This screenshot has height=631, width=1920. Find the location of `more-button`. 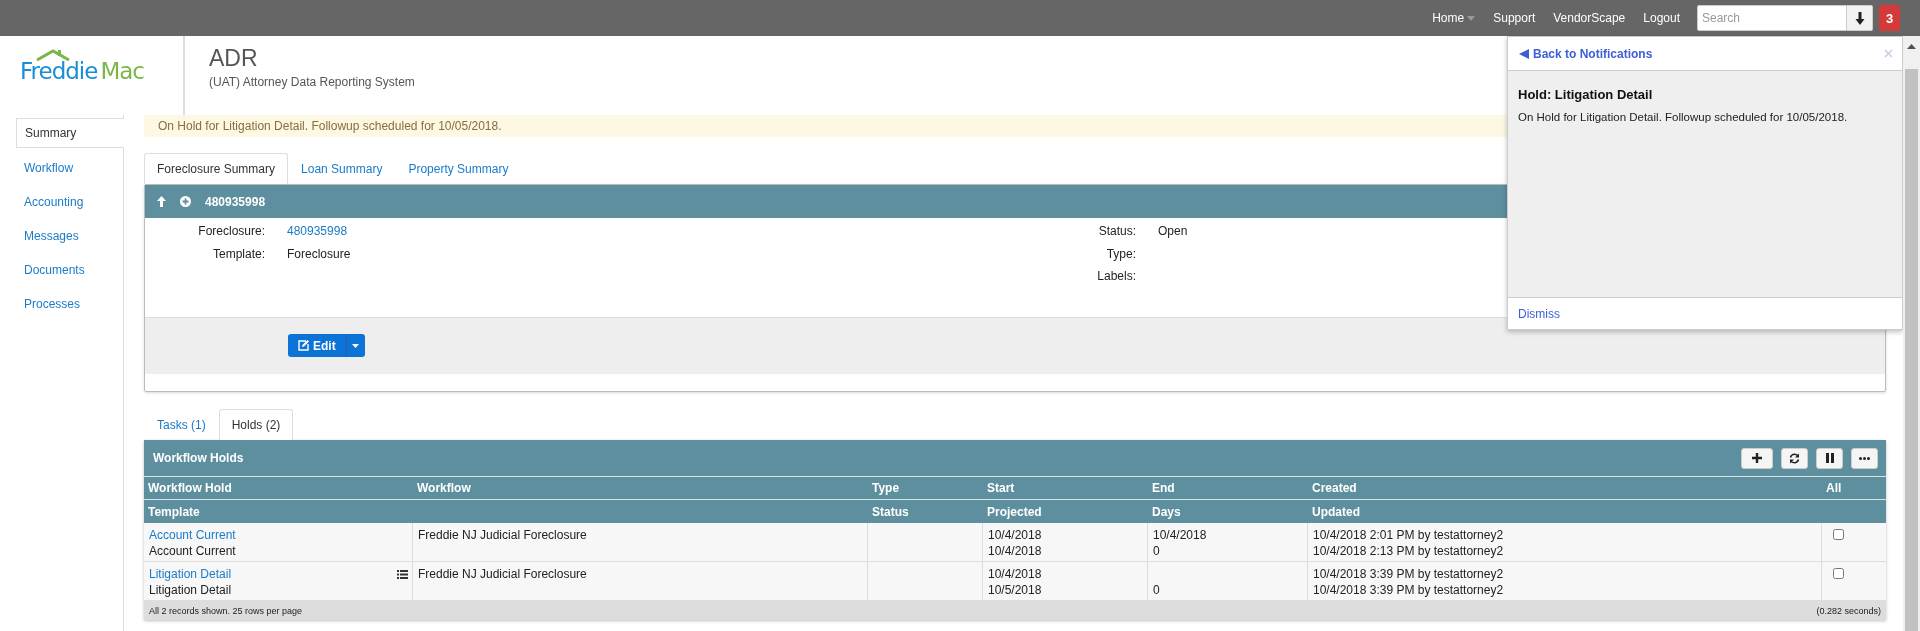

more-button is located at coordinates (1864, 458).